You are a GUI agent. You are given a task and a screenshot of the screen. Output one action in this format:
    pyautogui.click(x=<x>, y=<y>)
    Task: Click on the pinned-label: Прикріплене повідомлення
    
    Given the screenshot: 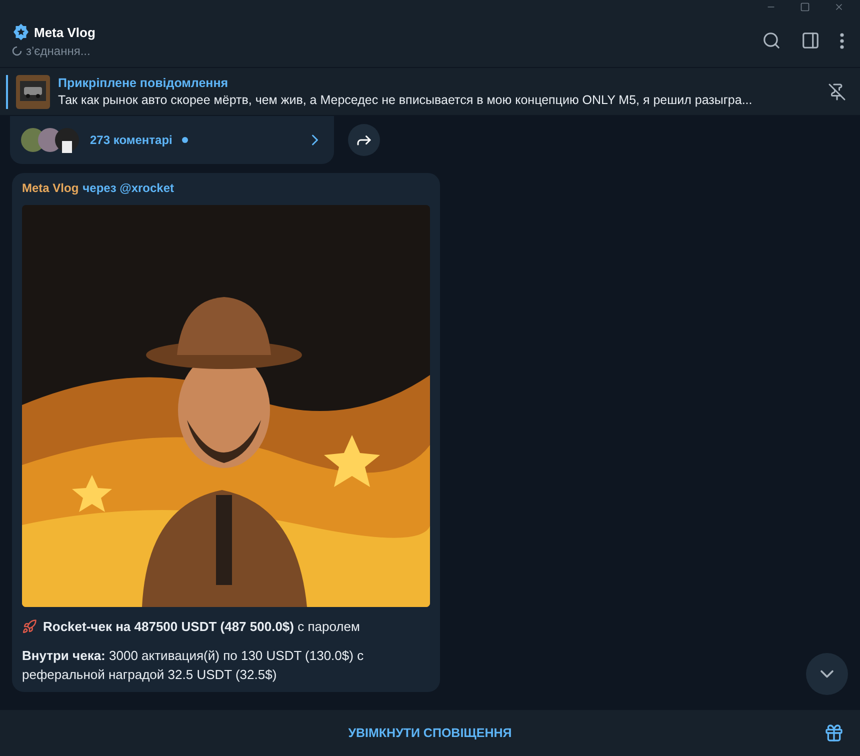 What is the action you would take?
    pyautogui.click(x=144, y=83)
    